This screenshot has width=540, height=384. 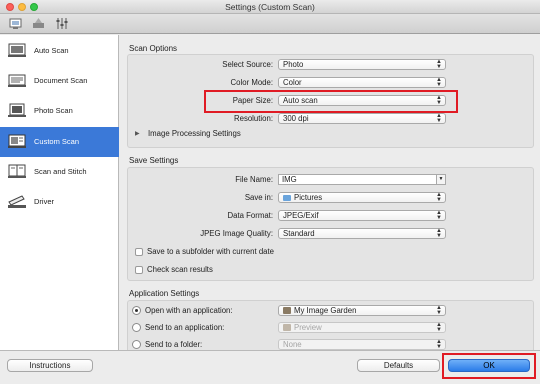 What do you see at coordinates (17, 141) in the screenshot?
I see `custom-scan-icon` at bounding box center [17, 141].